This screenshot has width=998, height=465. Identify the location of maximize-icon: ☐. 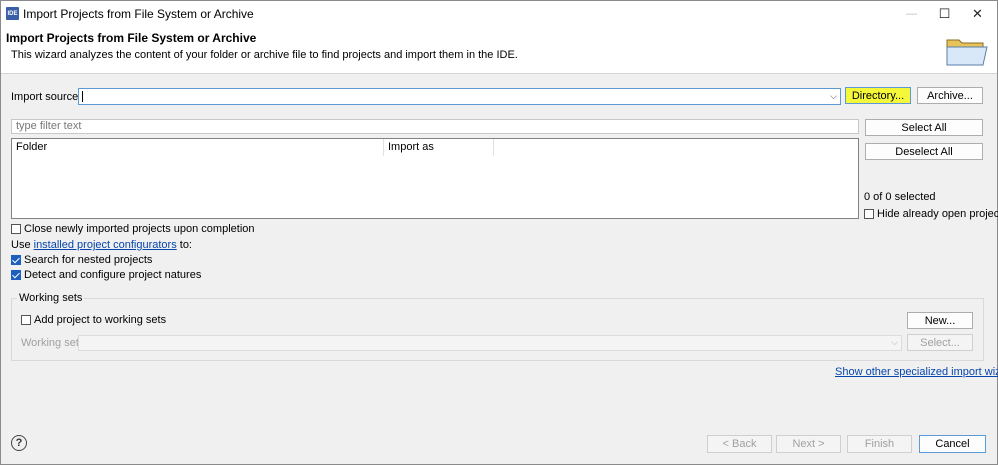
(944, 13).